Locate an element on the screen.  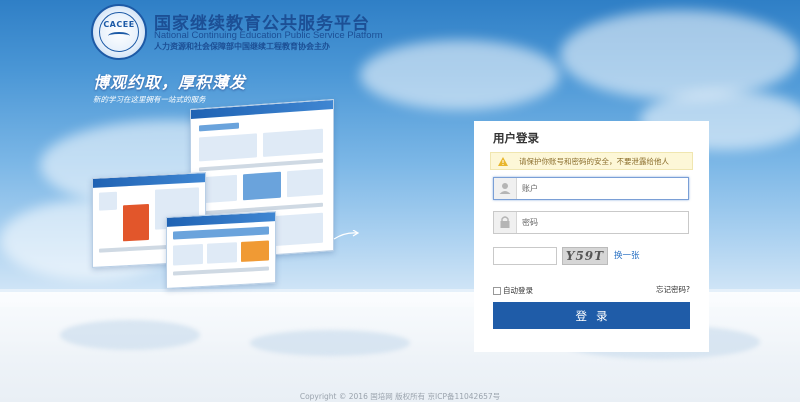
password-input is located at coordinates (605, 222).